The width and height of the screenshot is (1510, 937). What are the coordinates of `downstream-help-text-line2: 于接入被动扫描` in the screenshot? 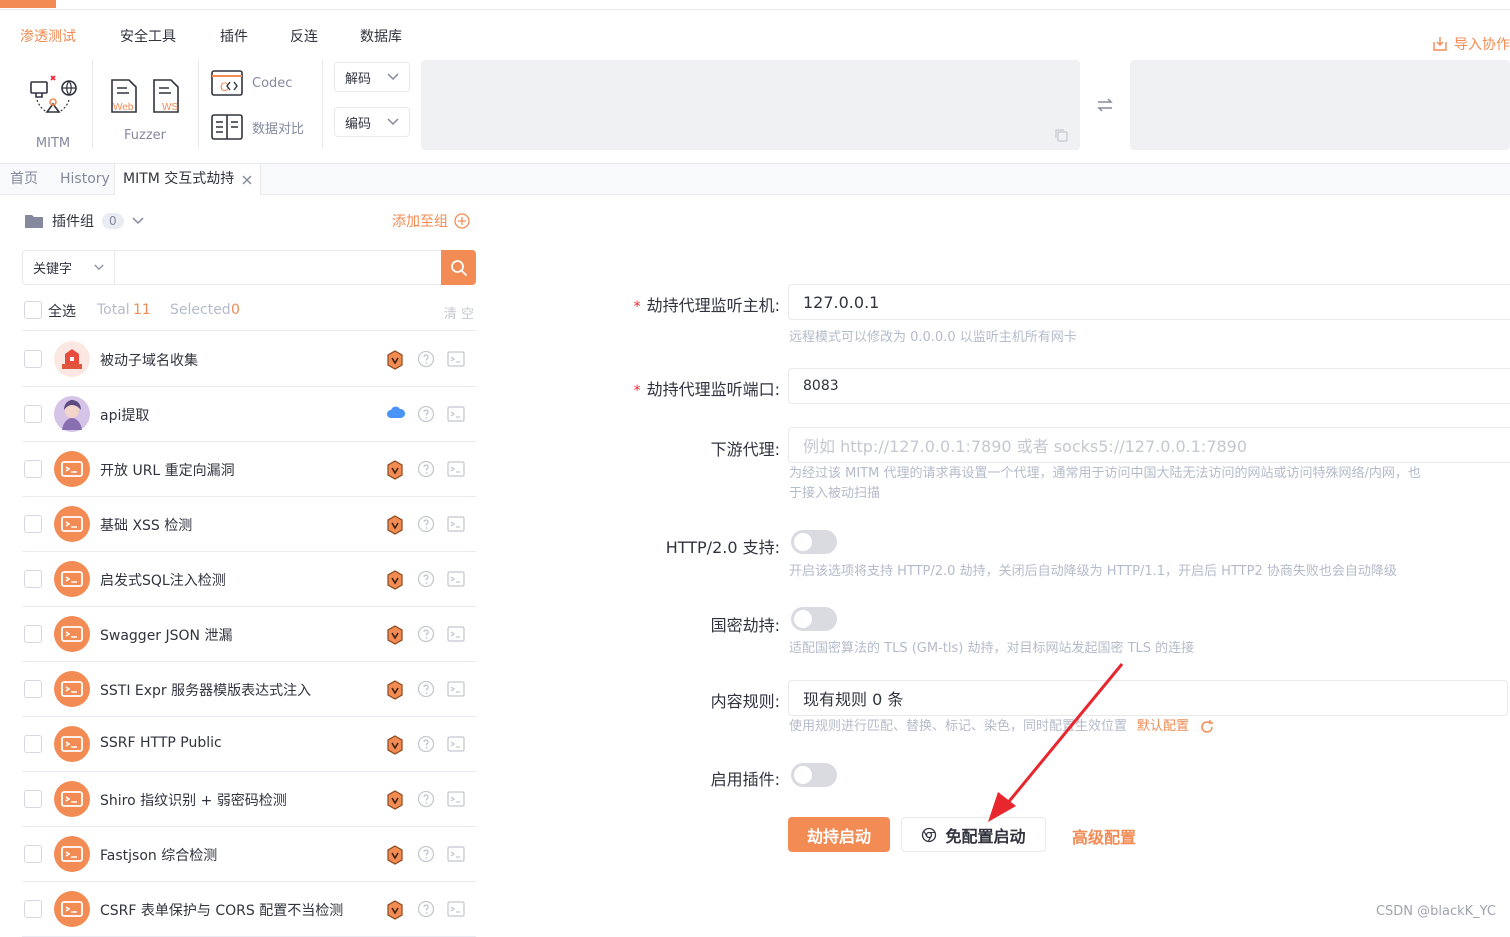 It's located at (835, 493).